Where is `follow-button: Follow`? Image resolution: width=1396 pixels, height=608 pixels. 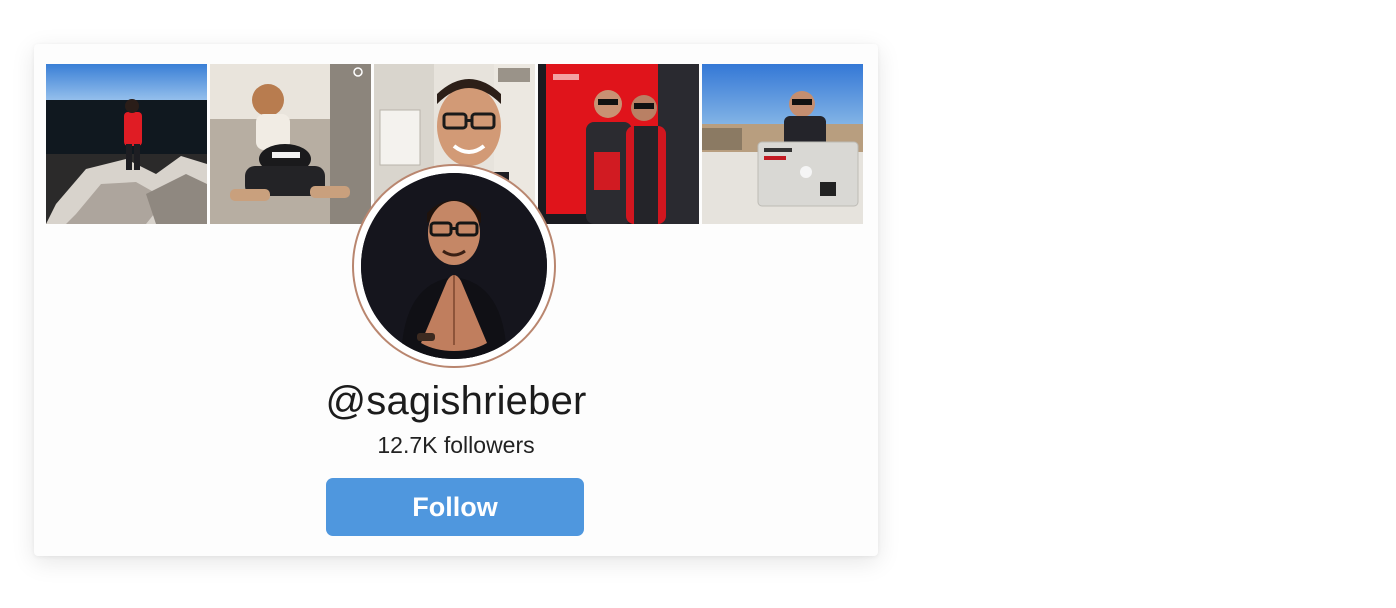 follow-button: Follow is located at coordinates (455, 507).